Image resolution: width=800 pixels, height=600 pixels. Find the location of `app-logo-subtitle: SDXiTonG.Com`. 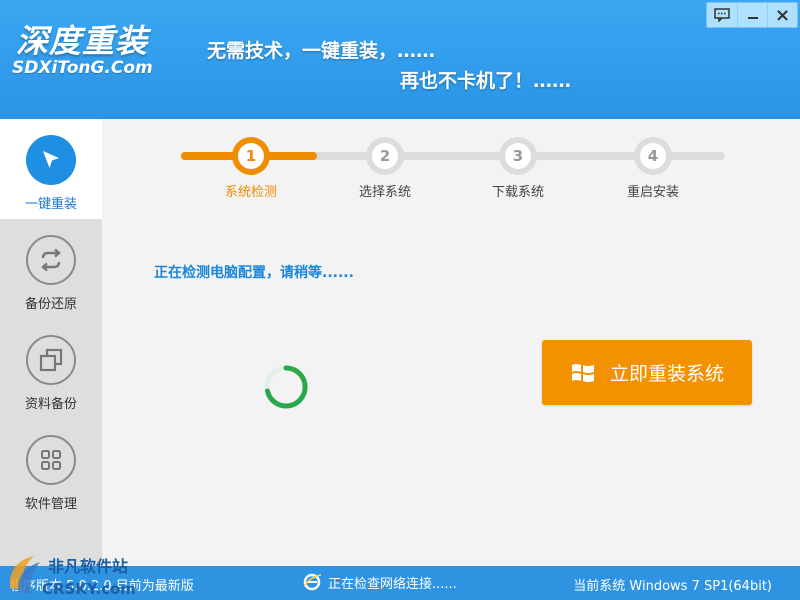

app-logo-subtitle: SDXiTonG.Com is located at coordinates (82, 68).